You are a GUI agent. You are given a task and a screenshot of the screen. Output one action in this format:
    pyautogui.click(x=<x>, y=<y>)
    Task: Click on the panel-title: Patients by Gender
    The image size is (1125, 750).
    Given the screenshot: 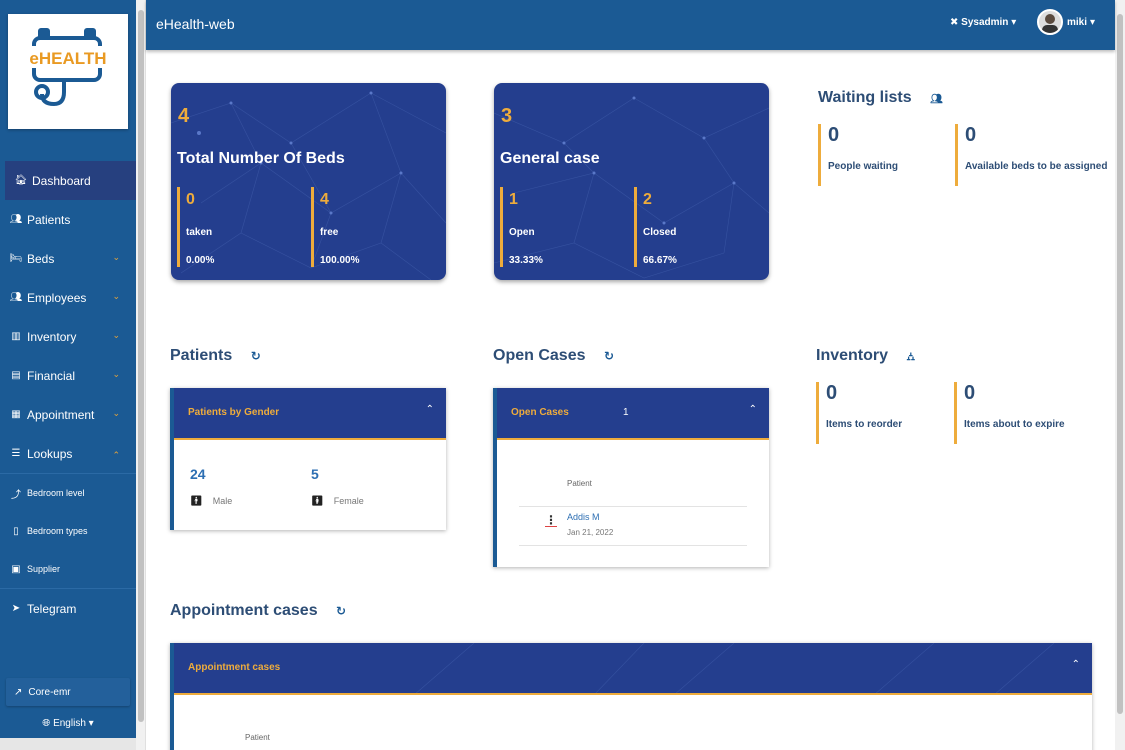 What is the action you would take?
    pyautogui.click(x=234, y=412)
    